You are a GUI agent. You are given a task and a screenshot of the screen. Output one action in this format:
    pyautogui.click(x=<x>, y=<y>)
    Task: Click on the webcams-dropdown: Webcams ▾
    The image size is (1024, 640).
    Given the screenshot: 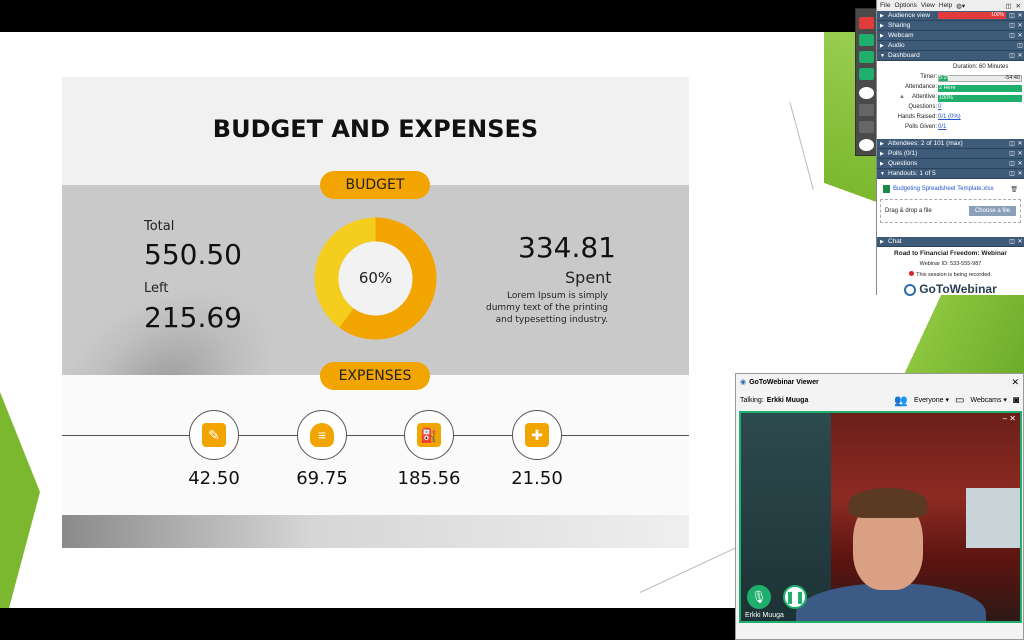 What is the action you would take?
    pyautogui.click(x=988, y=400)
    